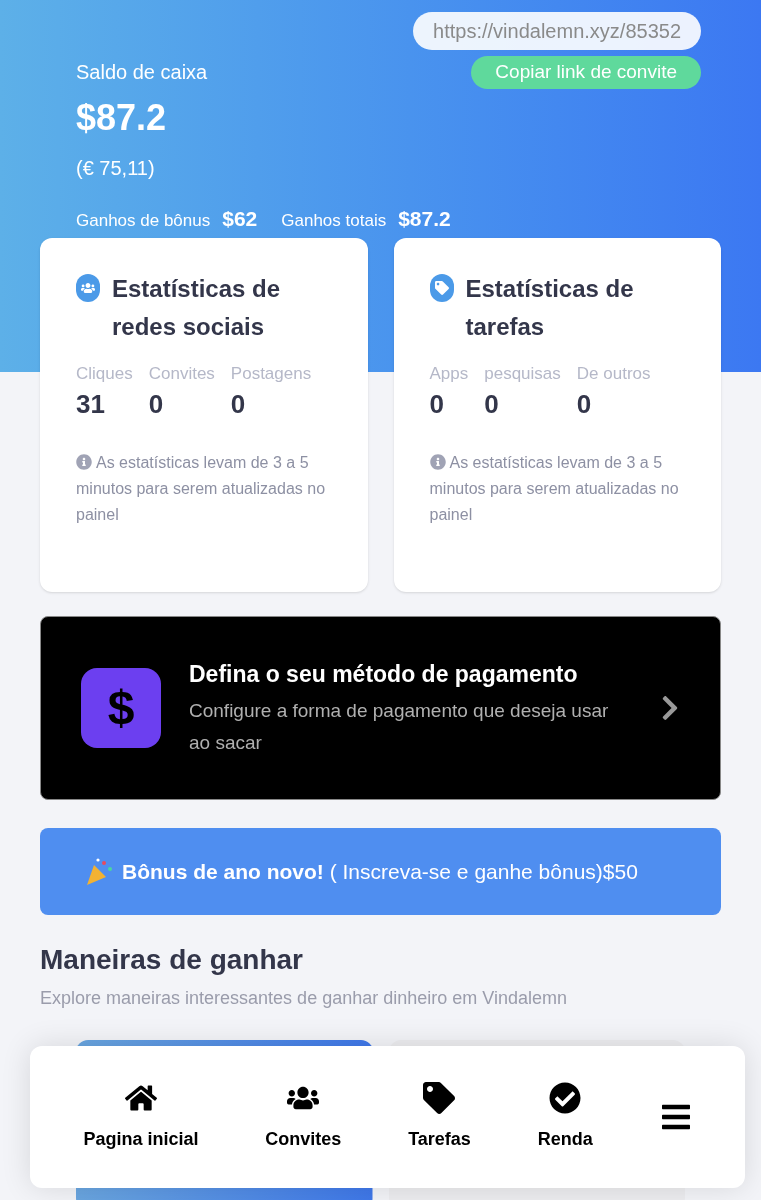 Image resolution: width=761 pixels, height=1200 pixels. Describe the element at coordinates (304, 998) in the screenshot. I see `section-subtitle: Explore maneiras interessantes de ganhar dinheiro em Vindalemn` at that location.